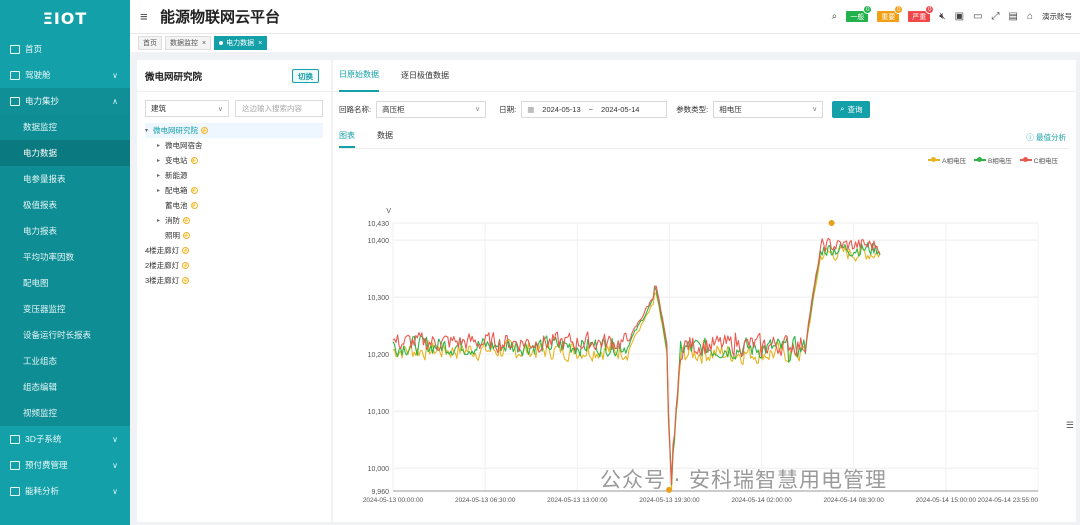 This screenshot has height=525, width=1080. Describe the element at coordinates (234, 160) in the screenshot. I see `tree-node: ▸ 变电站 ⚡` at that location.